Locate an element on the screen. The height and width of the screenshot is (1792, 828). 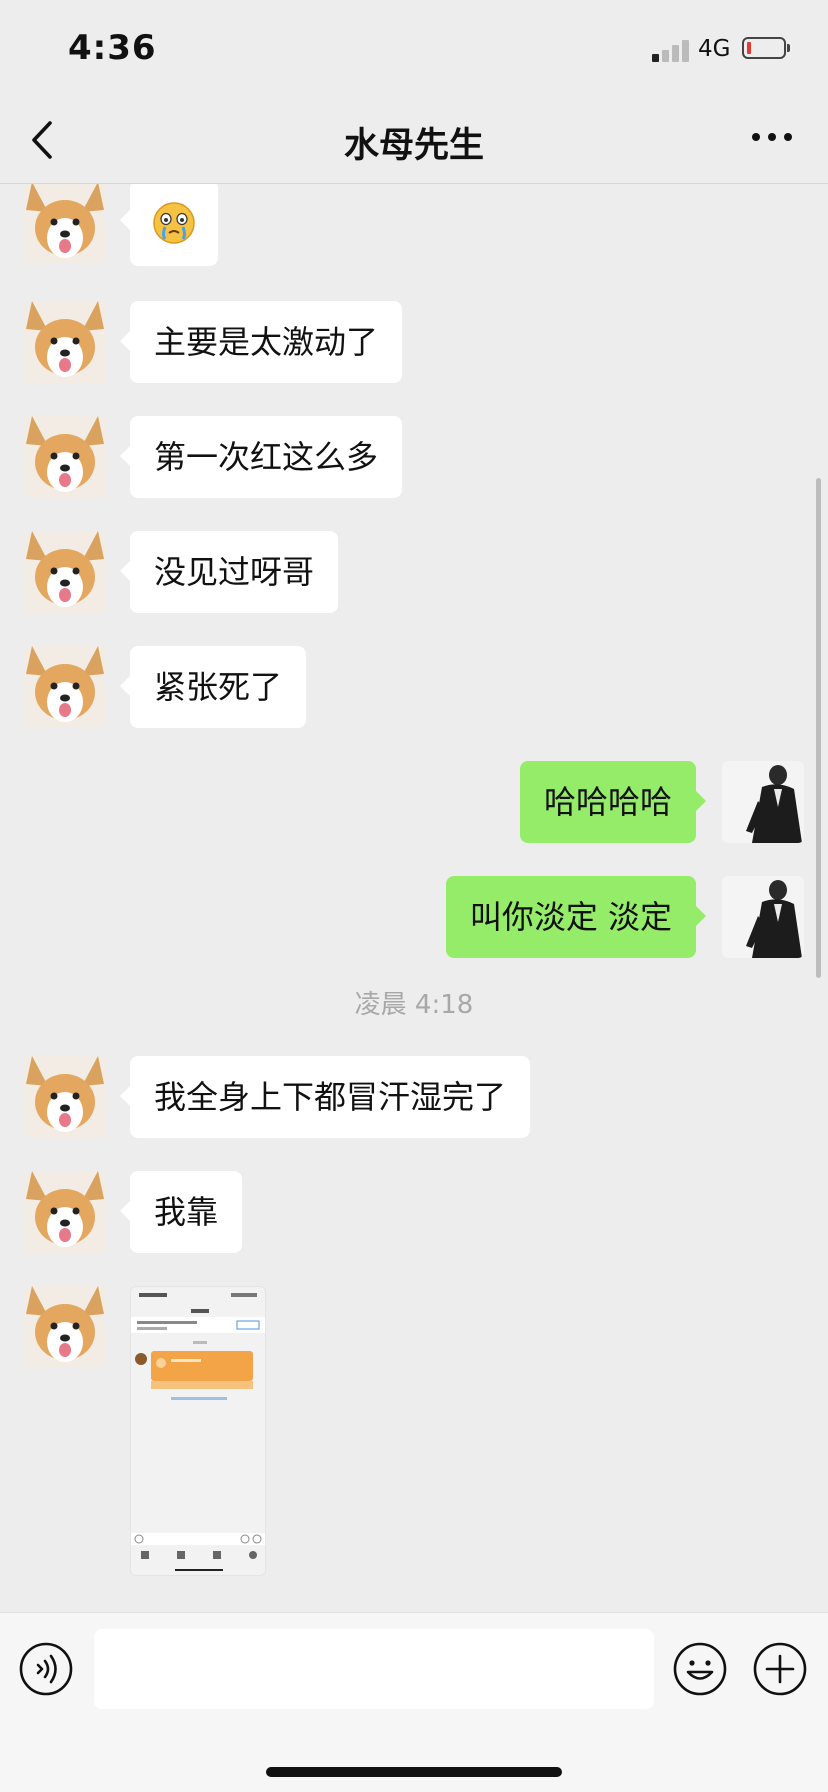
message-row: 哈哈哈哈 is located at coordinates (414, 802).